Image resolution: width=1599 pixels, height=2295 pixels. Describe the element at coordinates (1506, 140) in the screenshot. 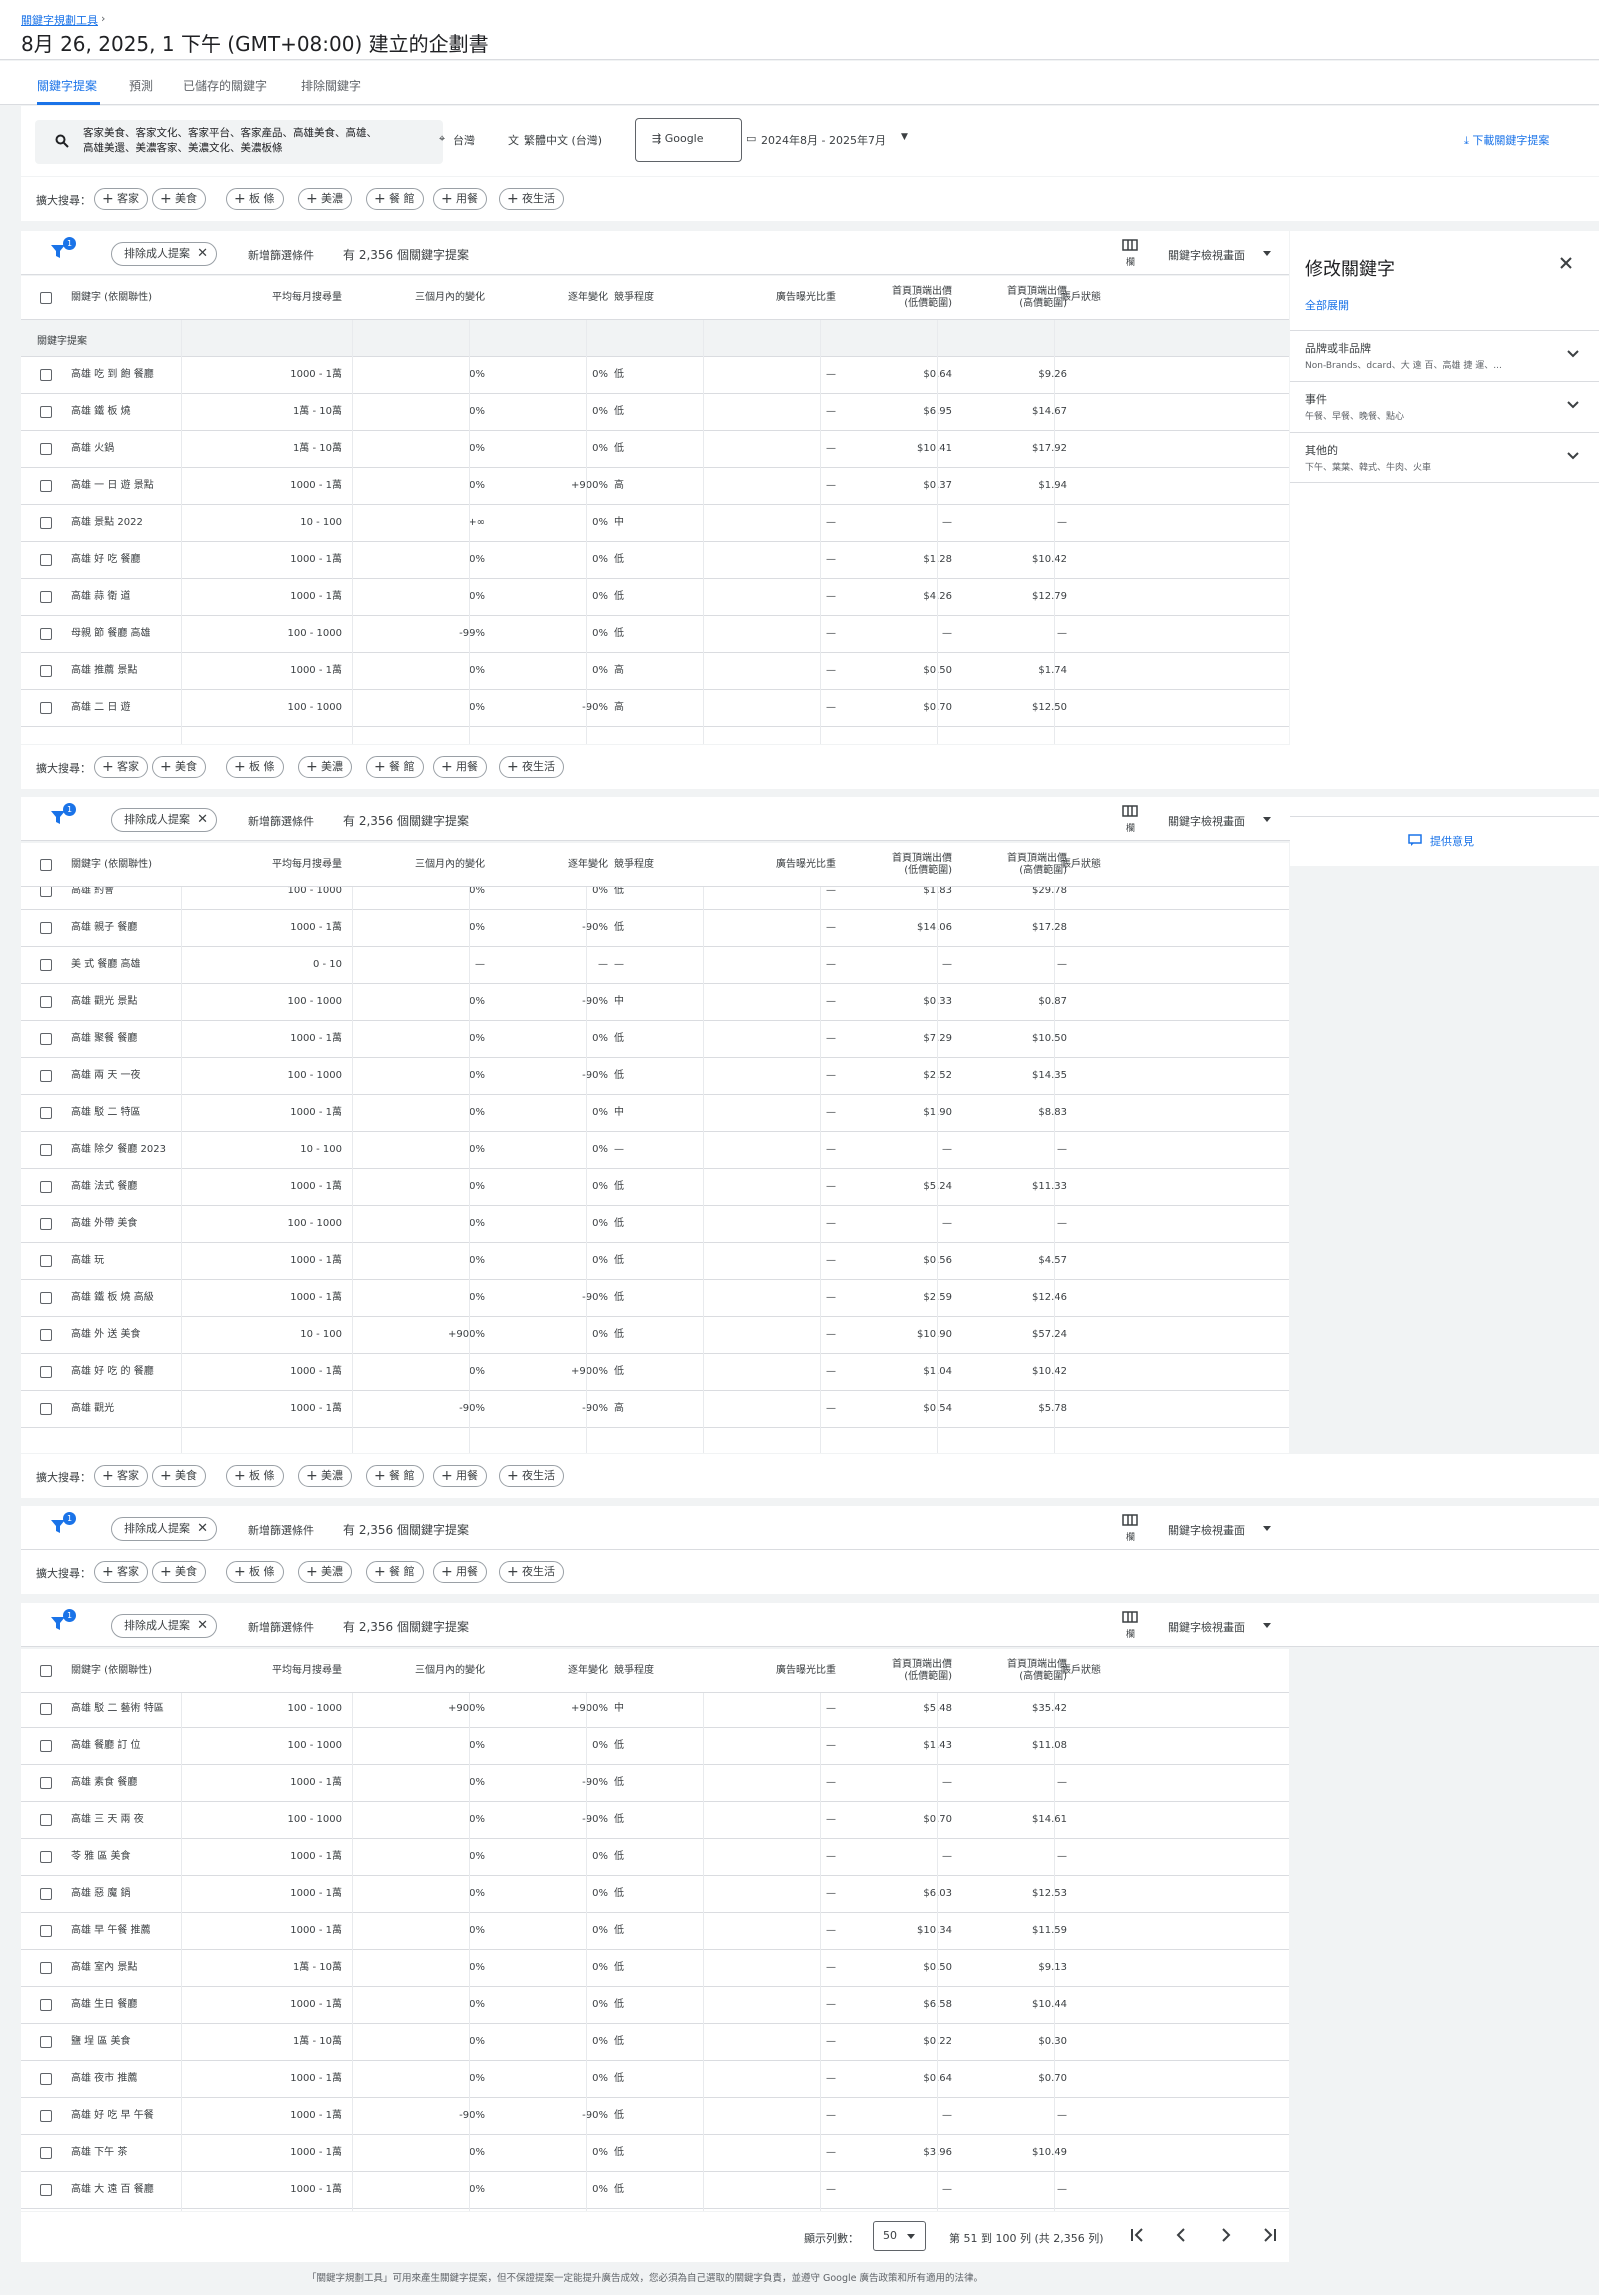

I see `download-keyword-ideas-button: ⤓ 下載關鍵字提案` at that location.